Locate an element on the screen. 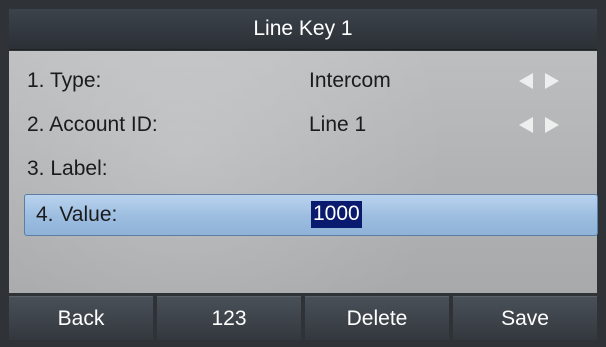 This screenshot has height=347, width=606. page-title: Line Key 1 is located at coordinates (303, 29).